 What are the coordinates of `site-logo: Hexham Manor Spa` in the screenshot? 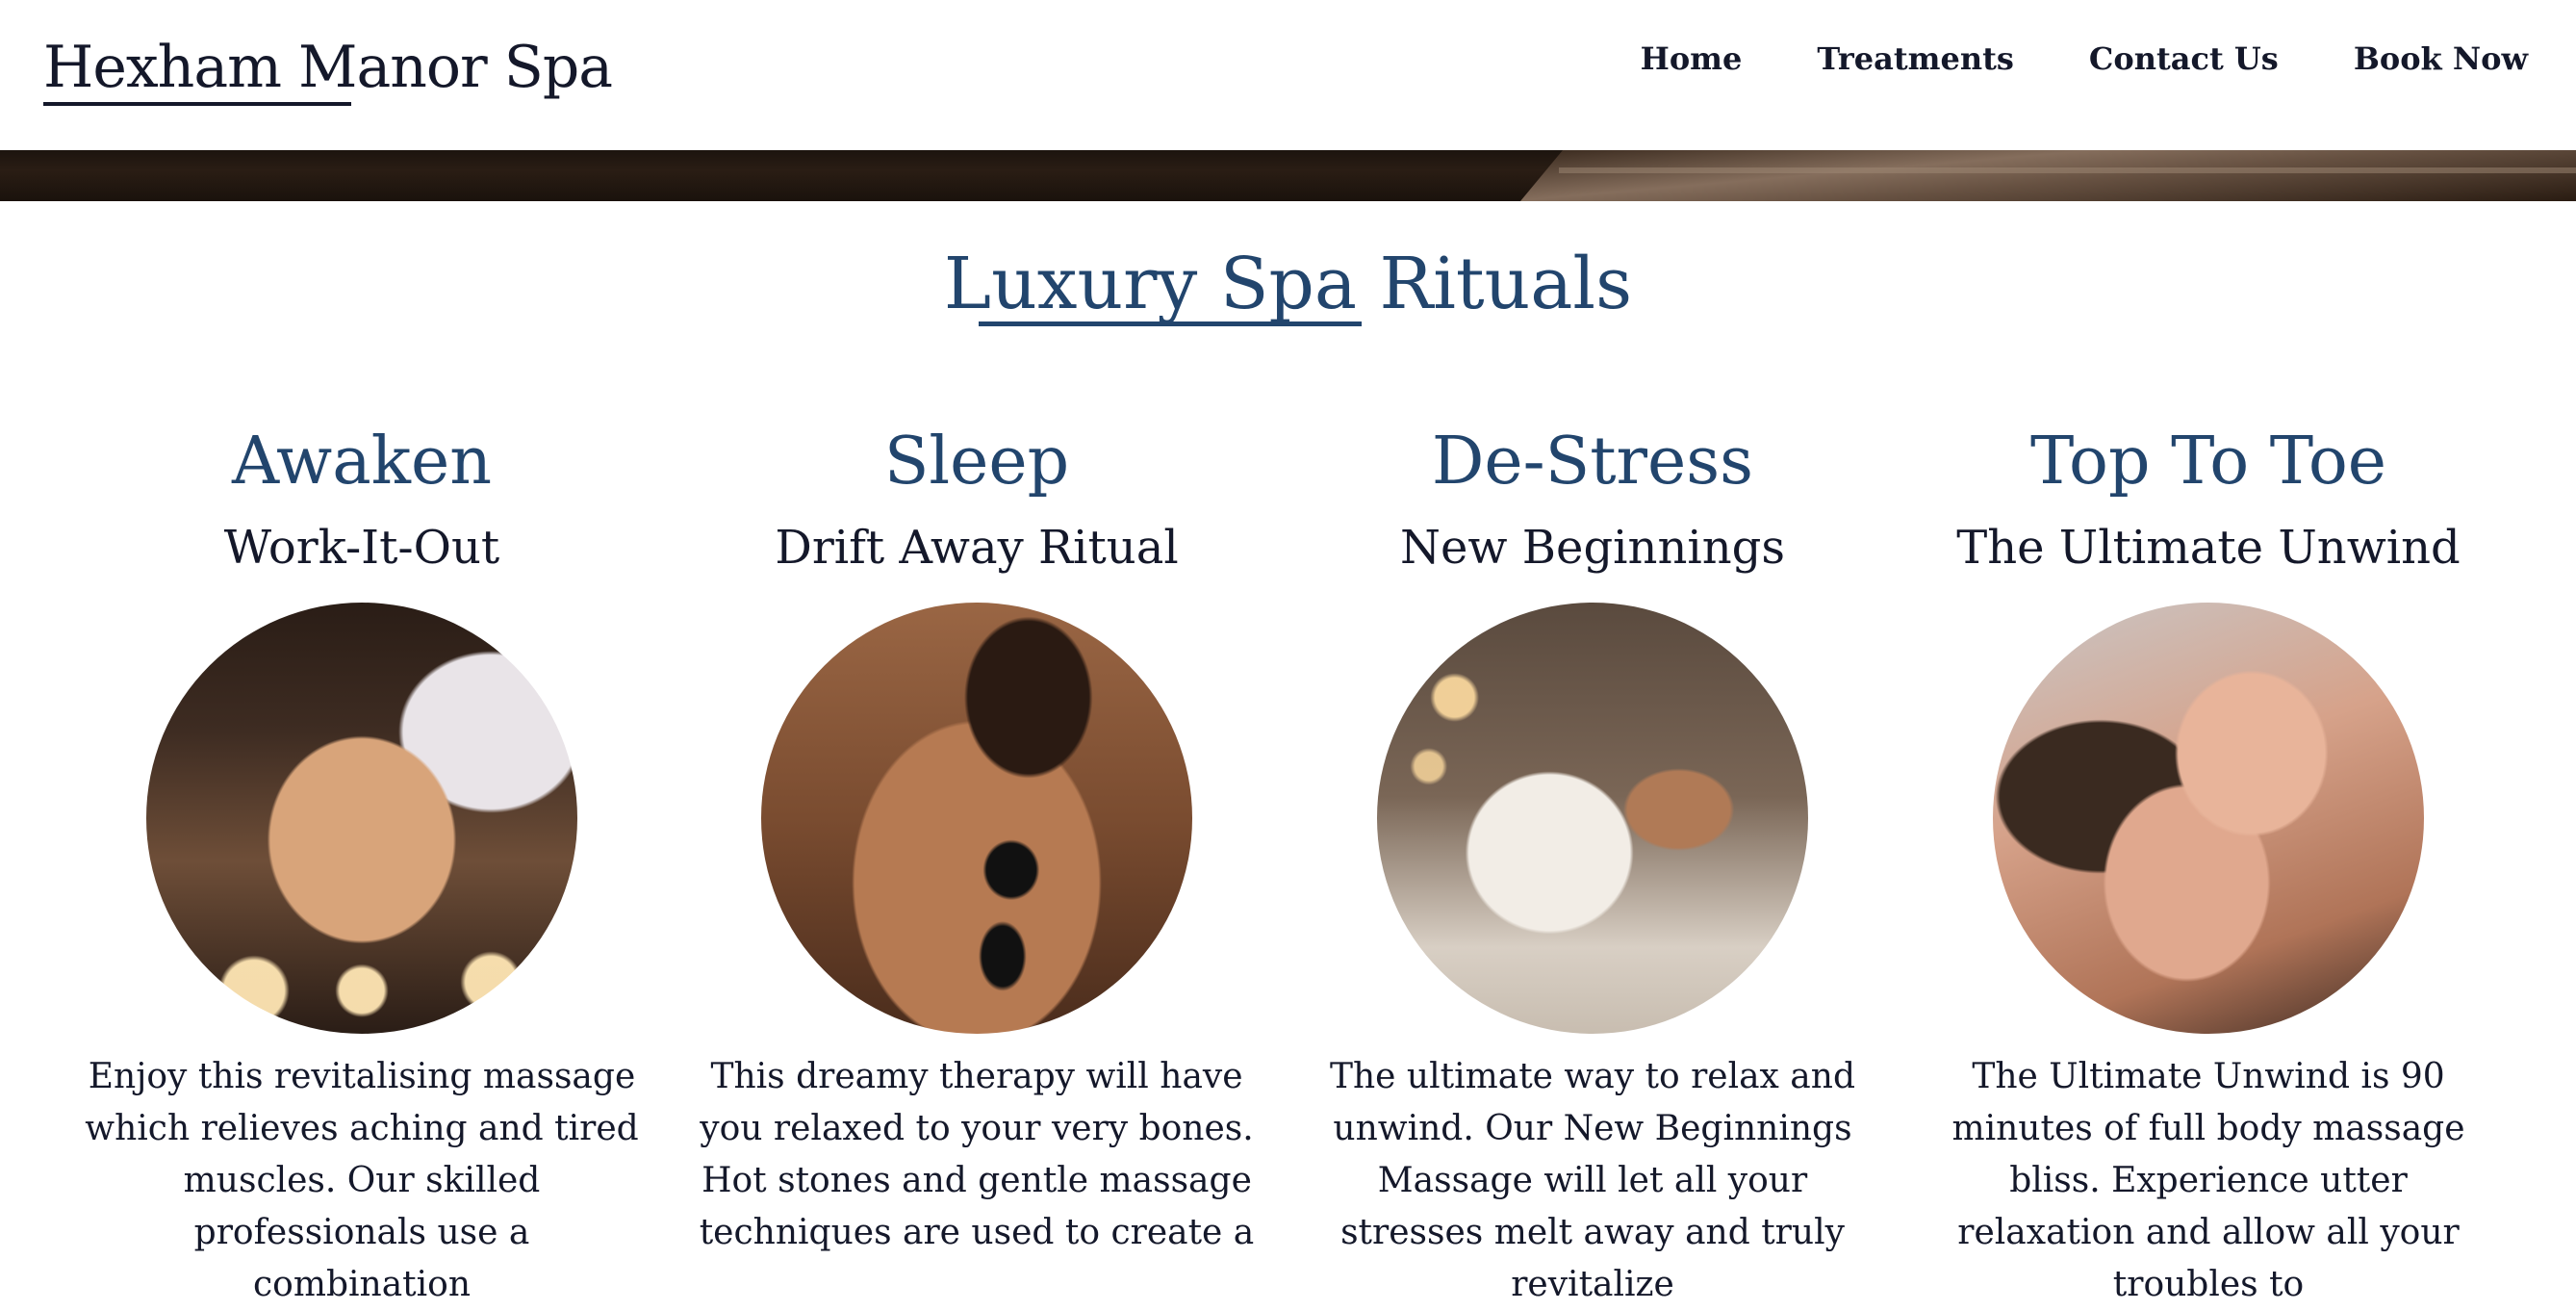 It's located at (328, 68).